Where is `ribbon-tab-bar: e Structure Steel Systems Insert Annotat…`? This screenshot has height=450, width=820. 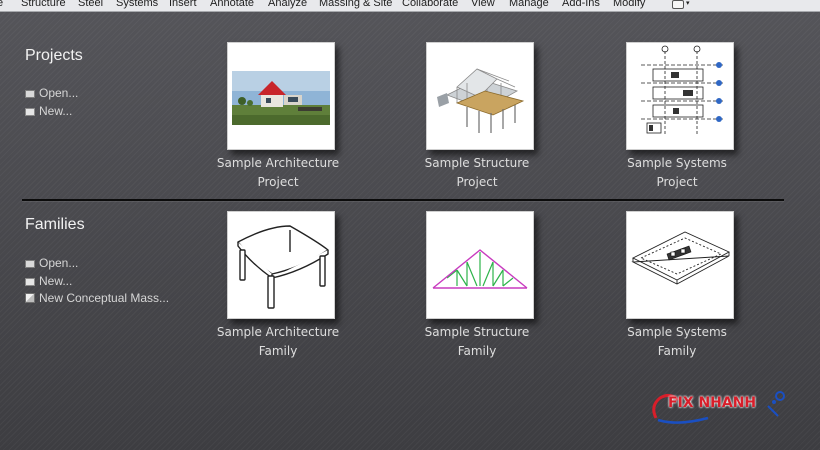 ribbon-tab-bar: e Structure Steel Systems Insert Annotat… is located at coordinates (410, 6).